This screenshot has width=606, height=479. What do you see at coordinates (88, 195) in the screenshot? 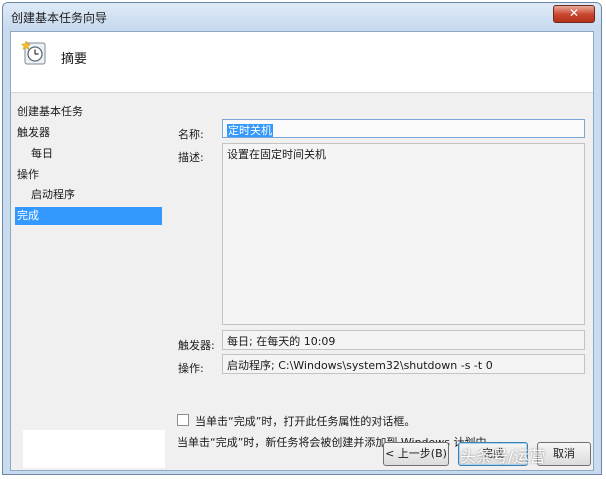
I see `nav-item-start-program: 启动程序` at bounding box center [88, 195].